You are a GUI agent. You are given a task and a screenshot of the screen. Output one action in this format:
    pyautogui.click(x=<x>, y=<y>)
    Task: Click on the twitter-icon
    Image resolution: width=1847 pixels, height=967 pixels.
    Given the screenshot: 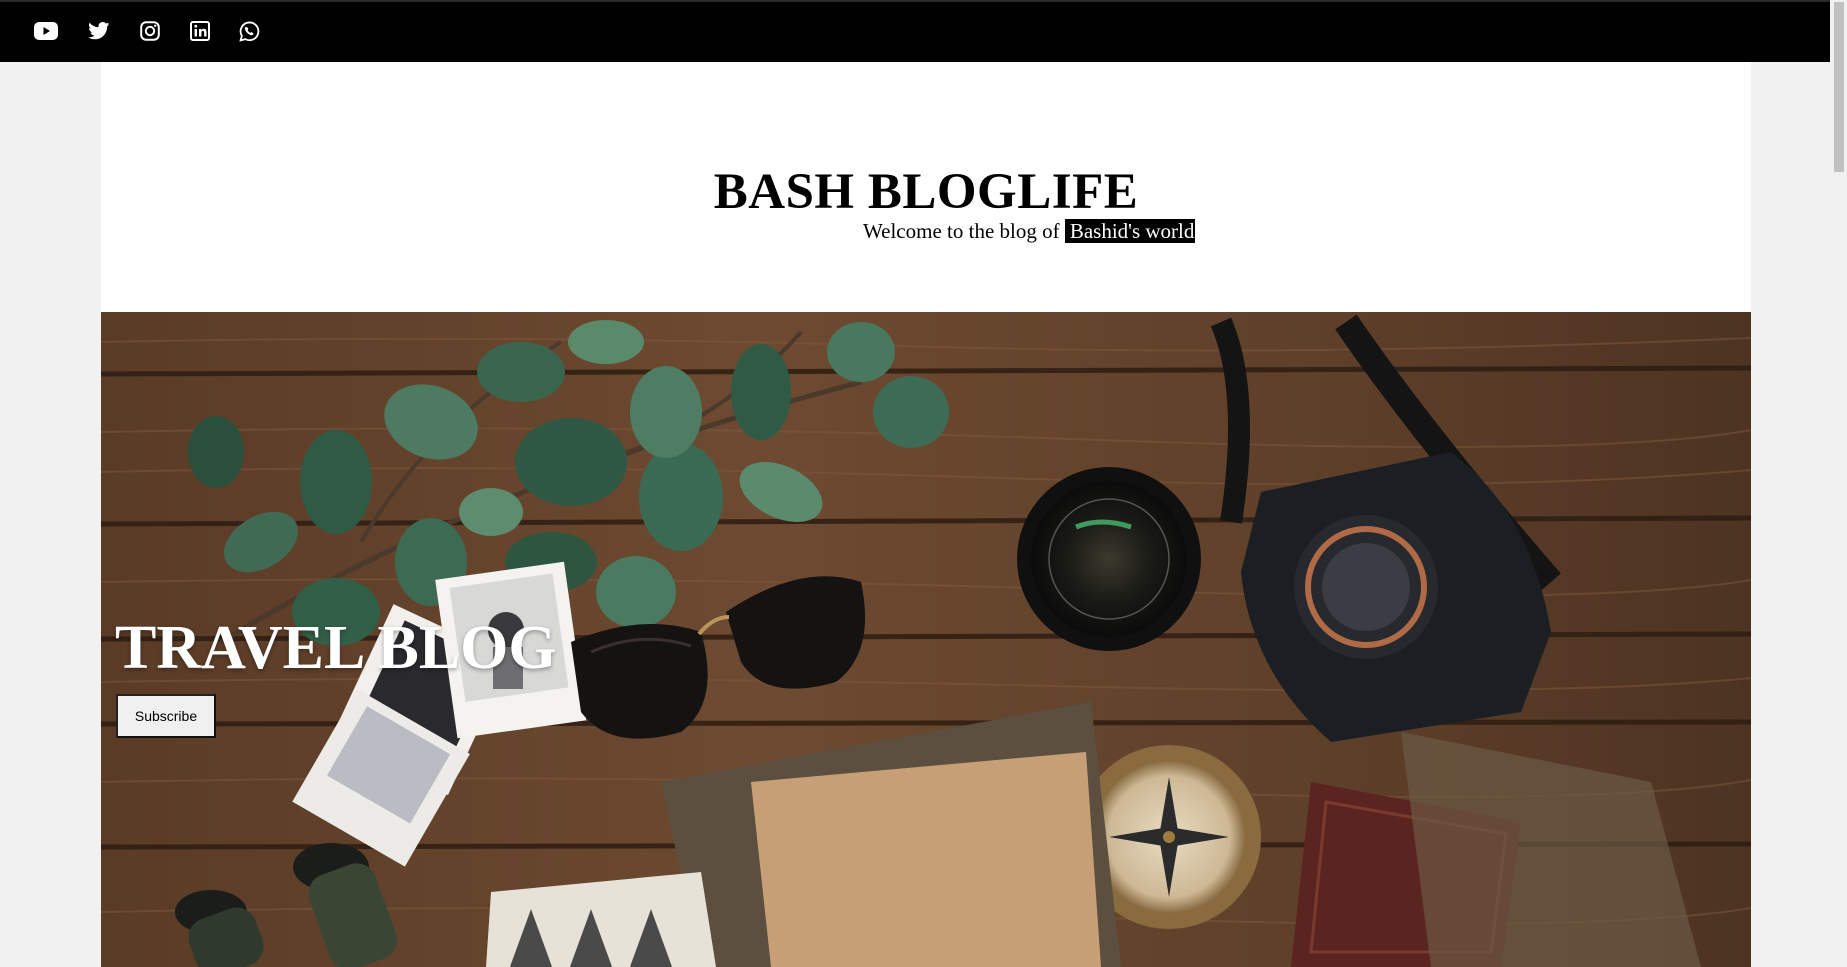 What is the action you would take?
    pyautogui.click(x=99, y=31)
    